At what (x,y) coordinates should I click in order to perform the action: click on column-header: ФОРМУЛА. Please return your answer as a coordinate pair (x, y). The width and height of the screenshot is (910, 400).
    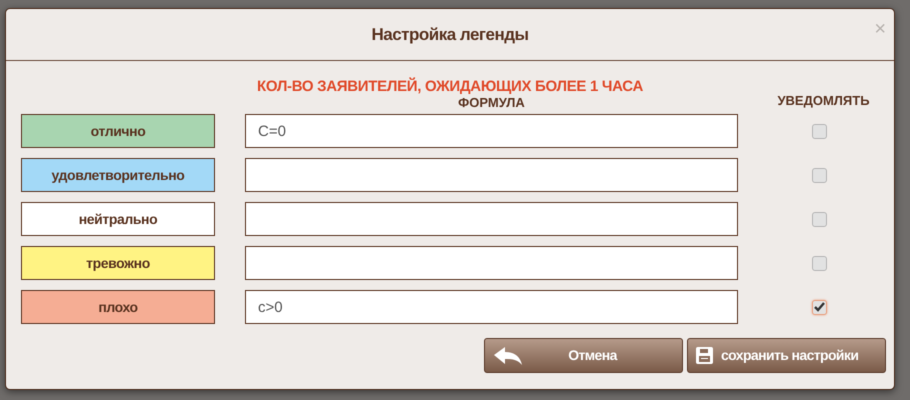
    Looking at the image, I should click on (491, 103).